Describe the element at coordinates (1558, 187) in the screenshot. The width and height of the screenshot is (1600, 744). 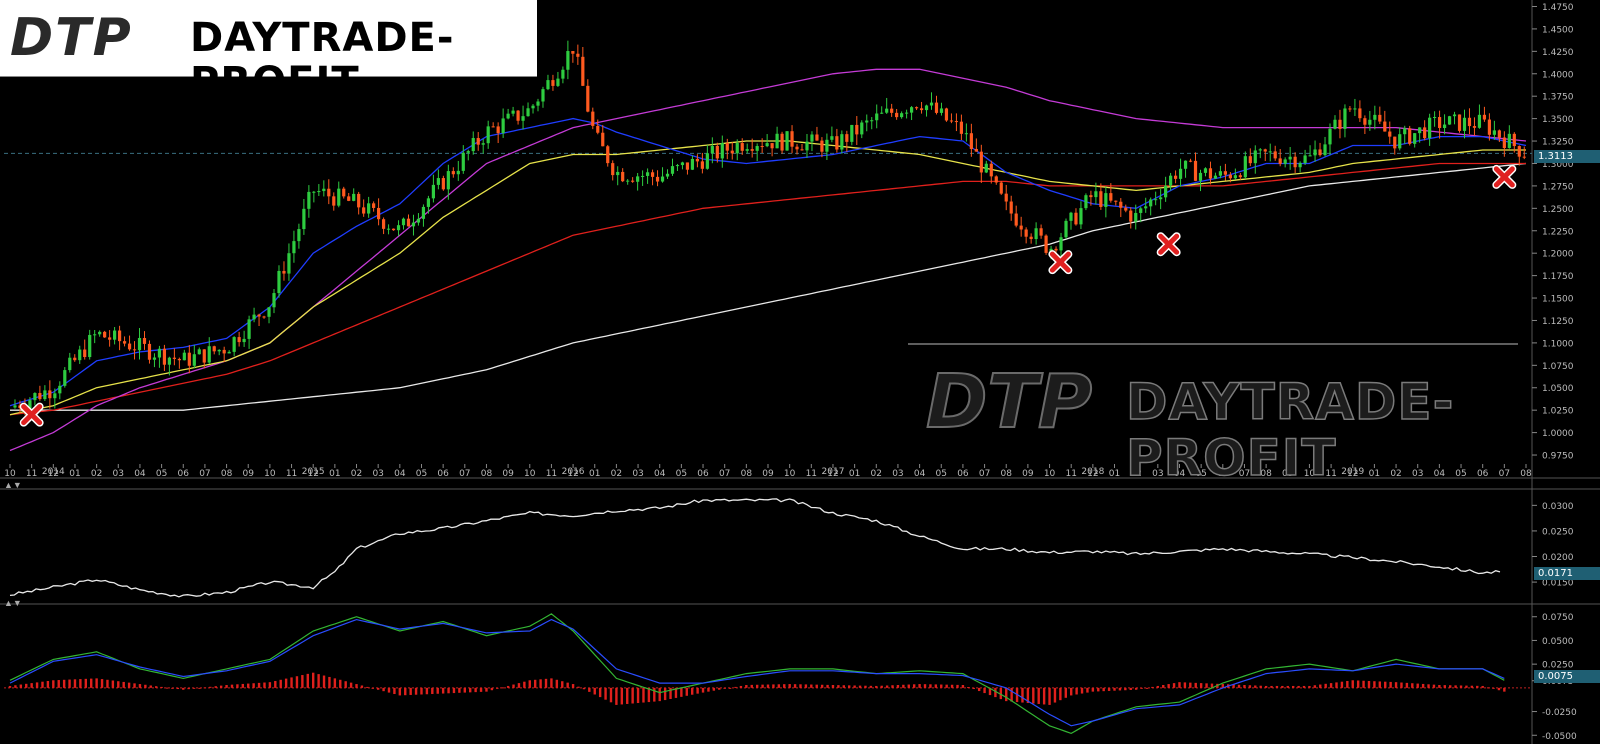
I see `price-tick-label: 1.2750` at that location.